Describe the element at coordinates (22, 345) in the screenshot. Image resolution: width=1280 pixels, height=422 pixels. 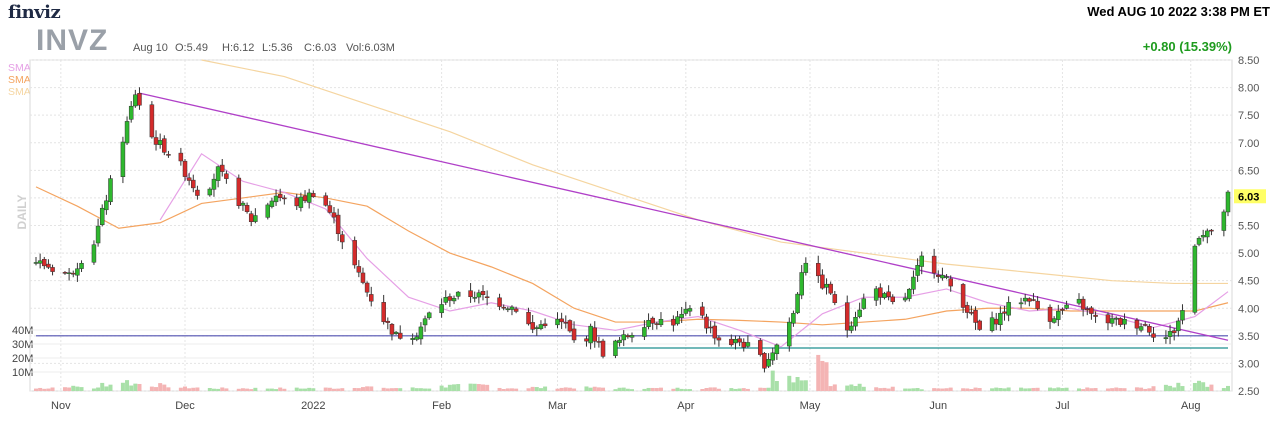
I see `volume-axis-label: 30M` at that location.